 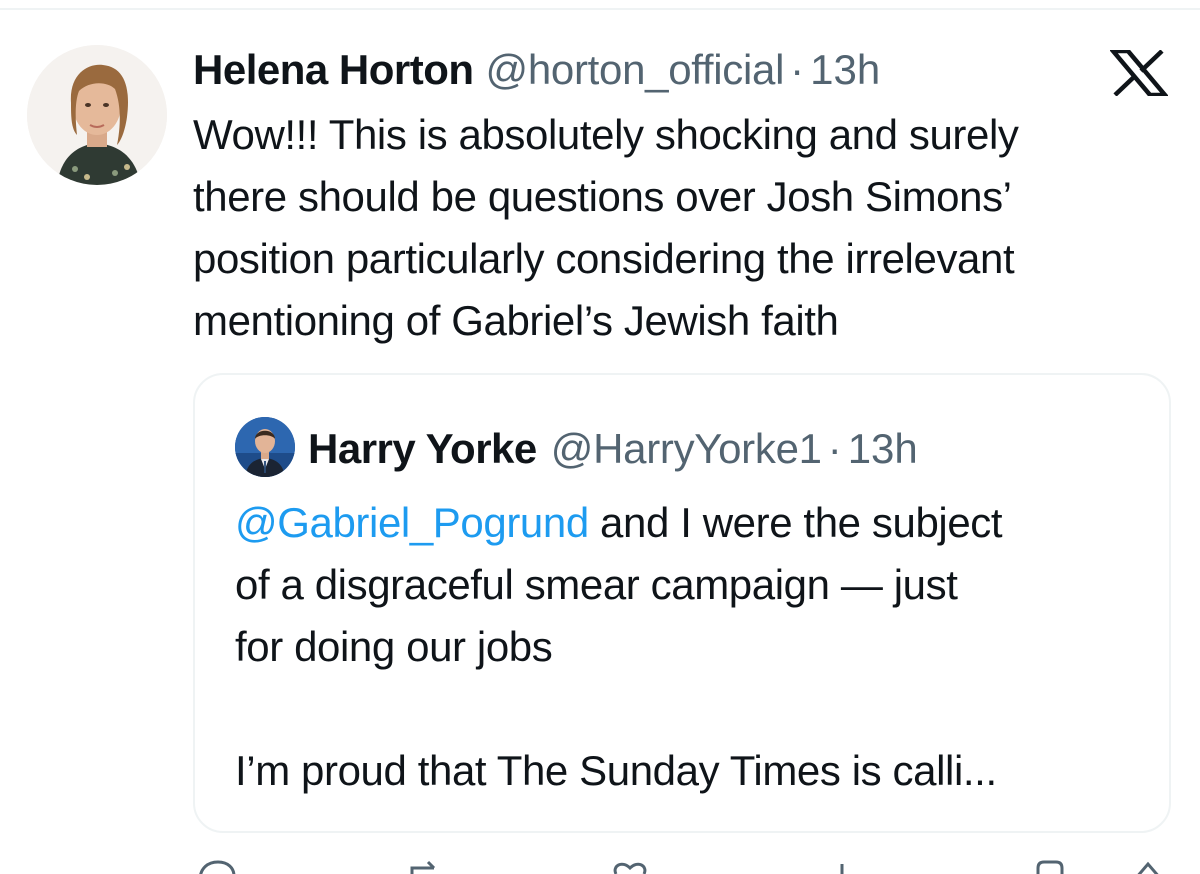 I want to click on avatar-photo, so click(x=97, y=115).